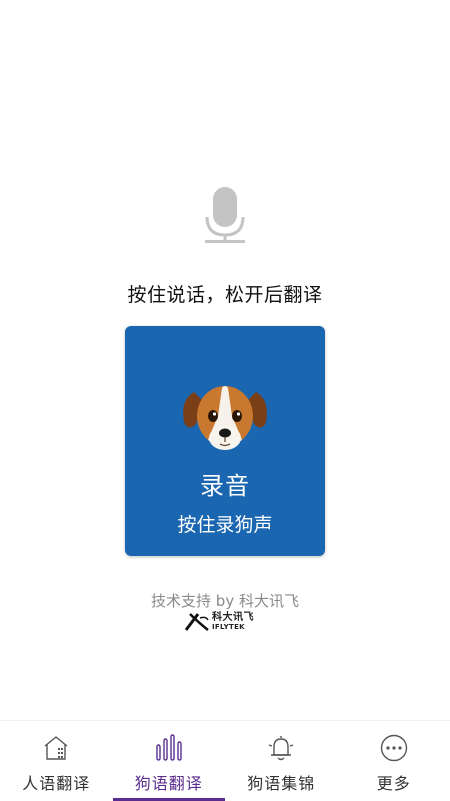  What do you see at coordinates (233, 627) in the screenshot?
I see `logo-en-text: IFLYTEK` at bounding box center [233, 627].